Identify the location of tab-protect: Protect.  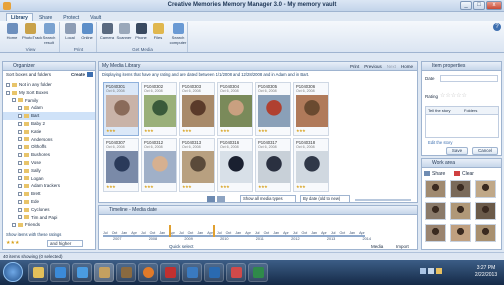
(71, 17).